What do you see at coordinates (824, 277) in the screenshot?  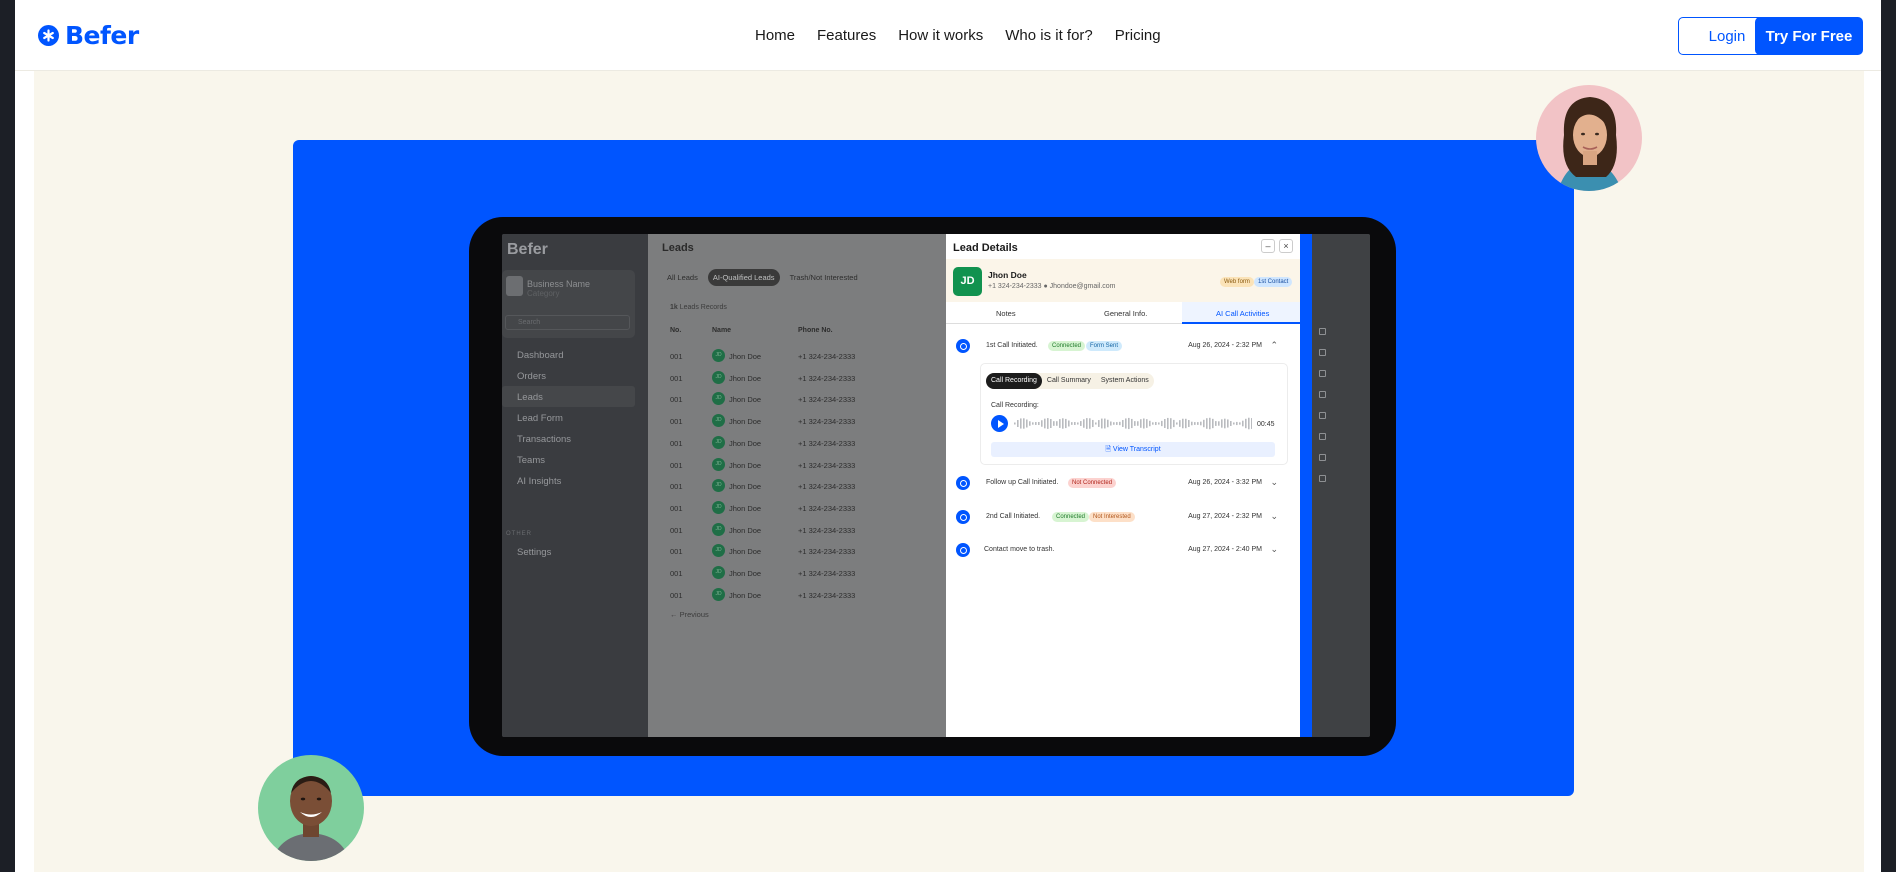 I see `tab-trash: Trash/Not Interested` at bounding box center [824, 277].